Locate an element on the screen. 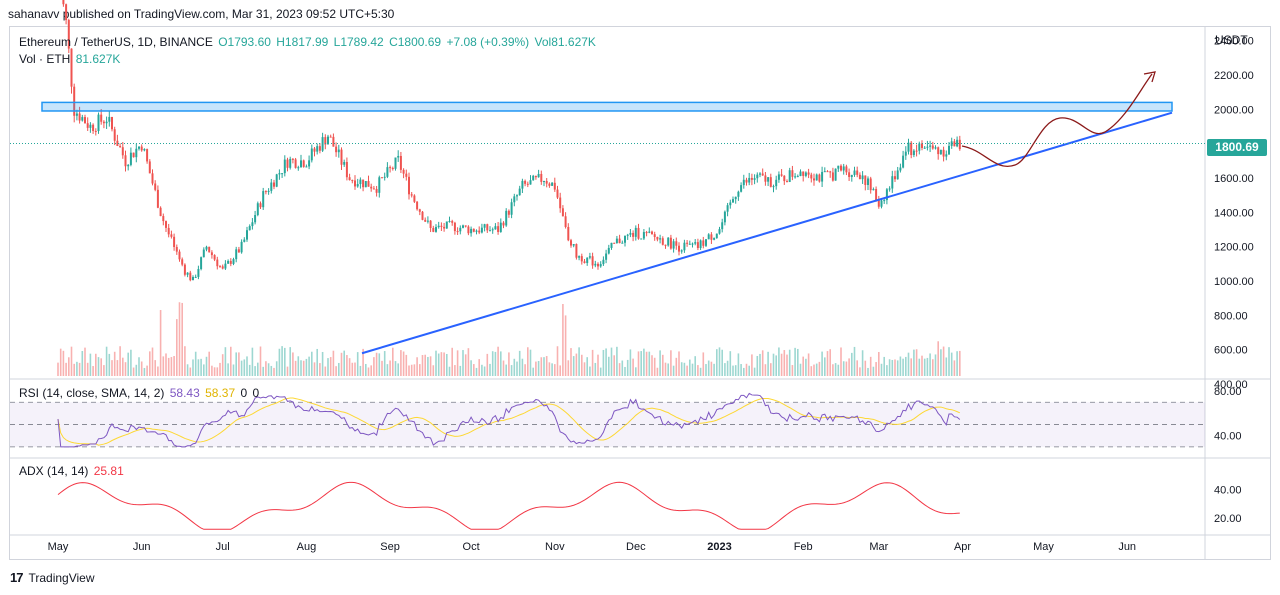  adx-legend: ADX (14, 14) 25.81 is located at coordinates (72, 471).